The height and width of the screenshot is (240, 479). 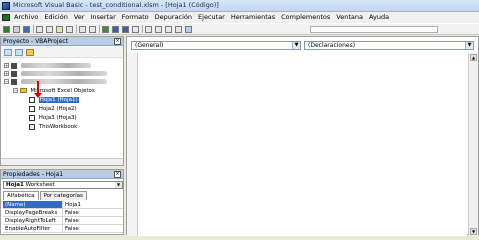 I want to click on design-mode-icon, so click(x=135, y=29).